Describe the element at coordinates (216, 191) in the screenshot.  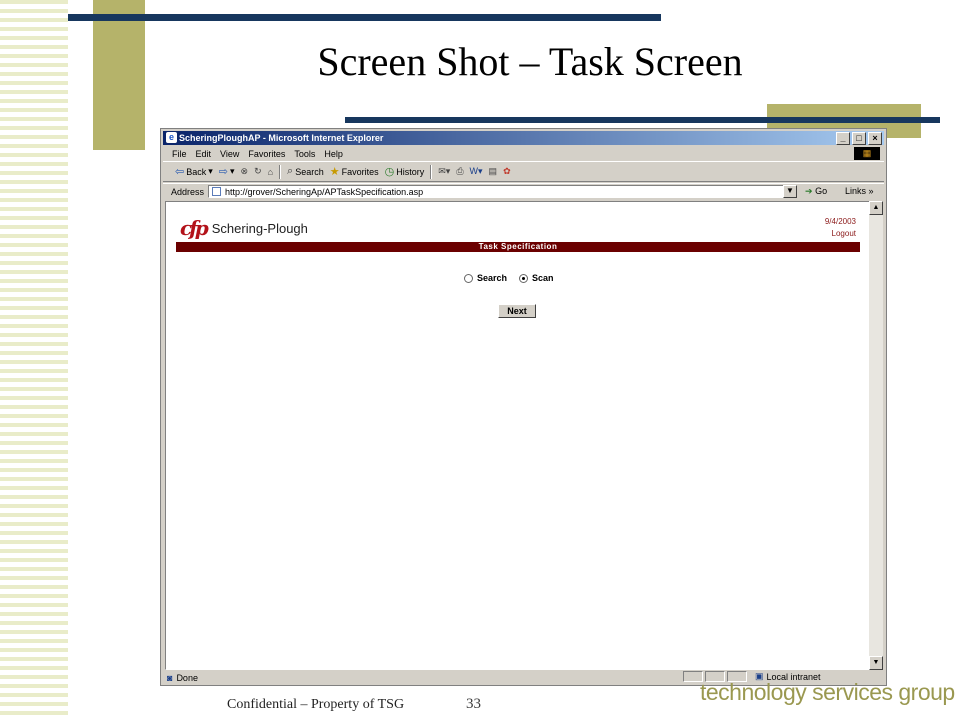
I see `page-icon` at that location.